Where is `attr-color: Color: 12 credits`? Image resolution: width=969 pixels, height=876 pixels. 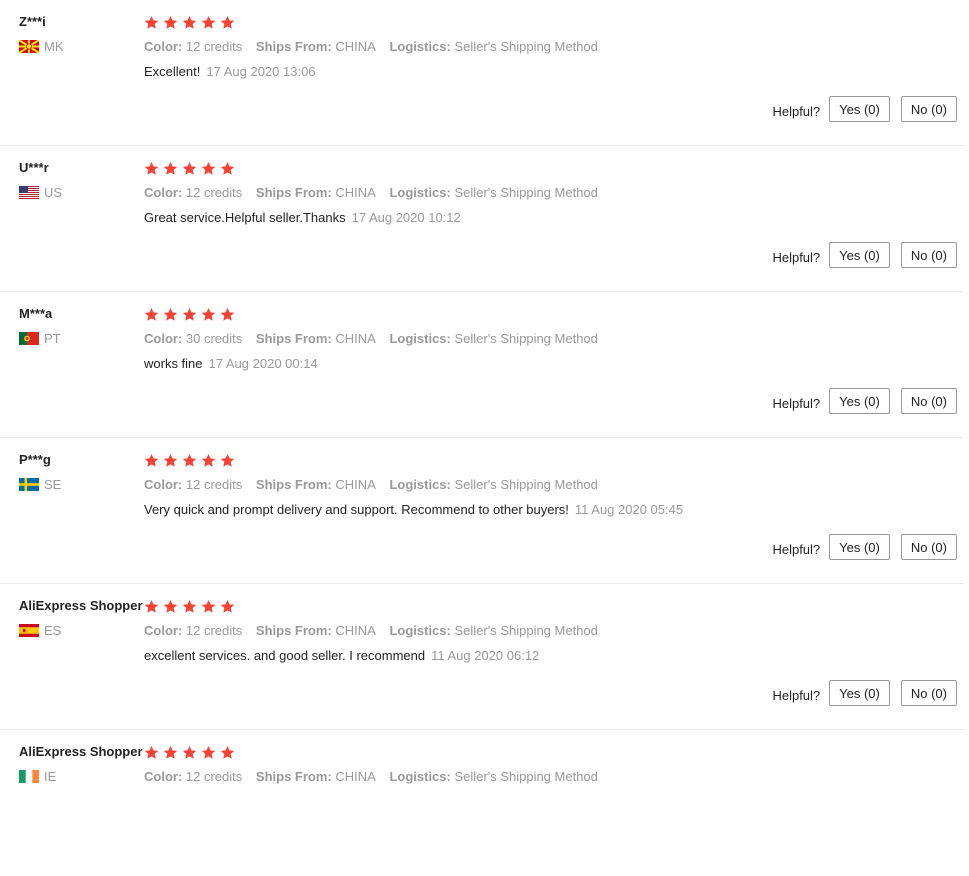
attr-color: Color: 12 credits is located at coordinates (193, 46).